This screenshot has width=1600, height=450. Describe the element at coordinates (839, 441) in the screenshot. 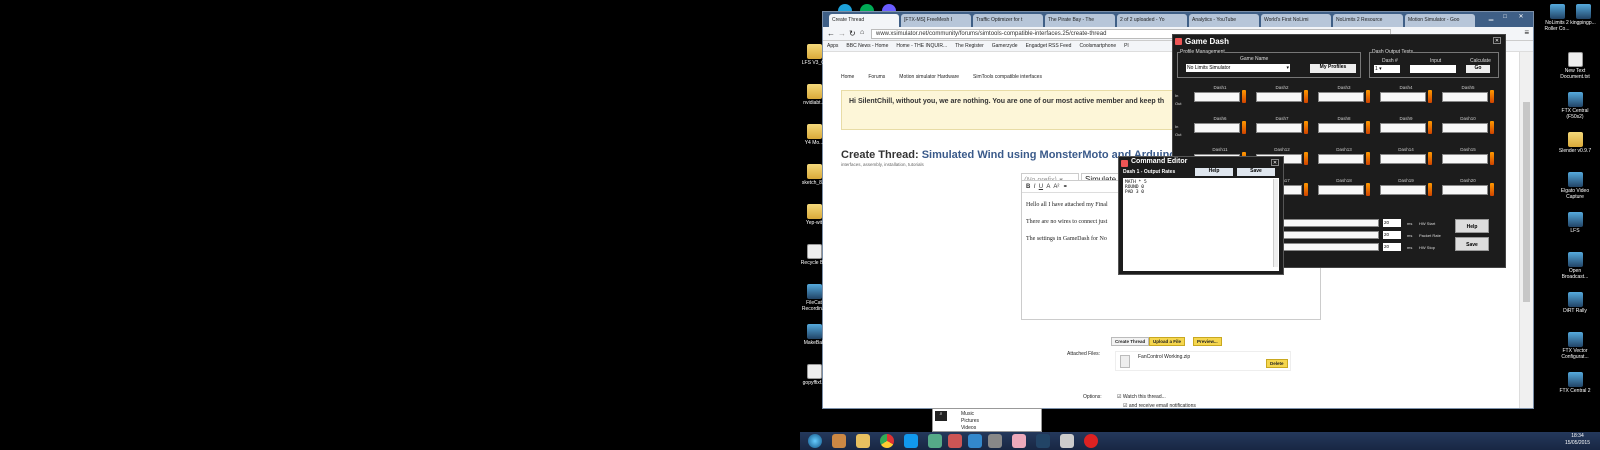

I see `media-icon` at that location.